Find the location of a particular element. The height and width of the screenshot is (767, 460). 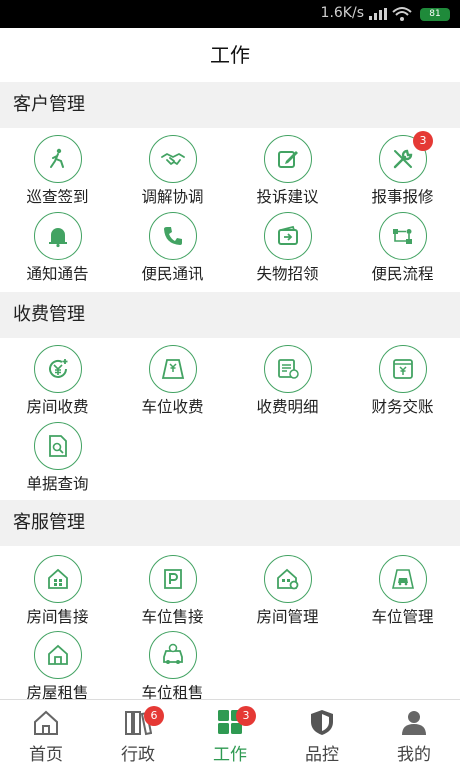

battery-icon: 81 is located at coordinates (435, 14).